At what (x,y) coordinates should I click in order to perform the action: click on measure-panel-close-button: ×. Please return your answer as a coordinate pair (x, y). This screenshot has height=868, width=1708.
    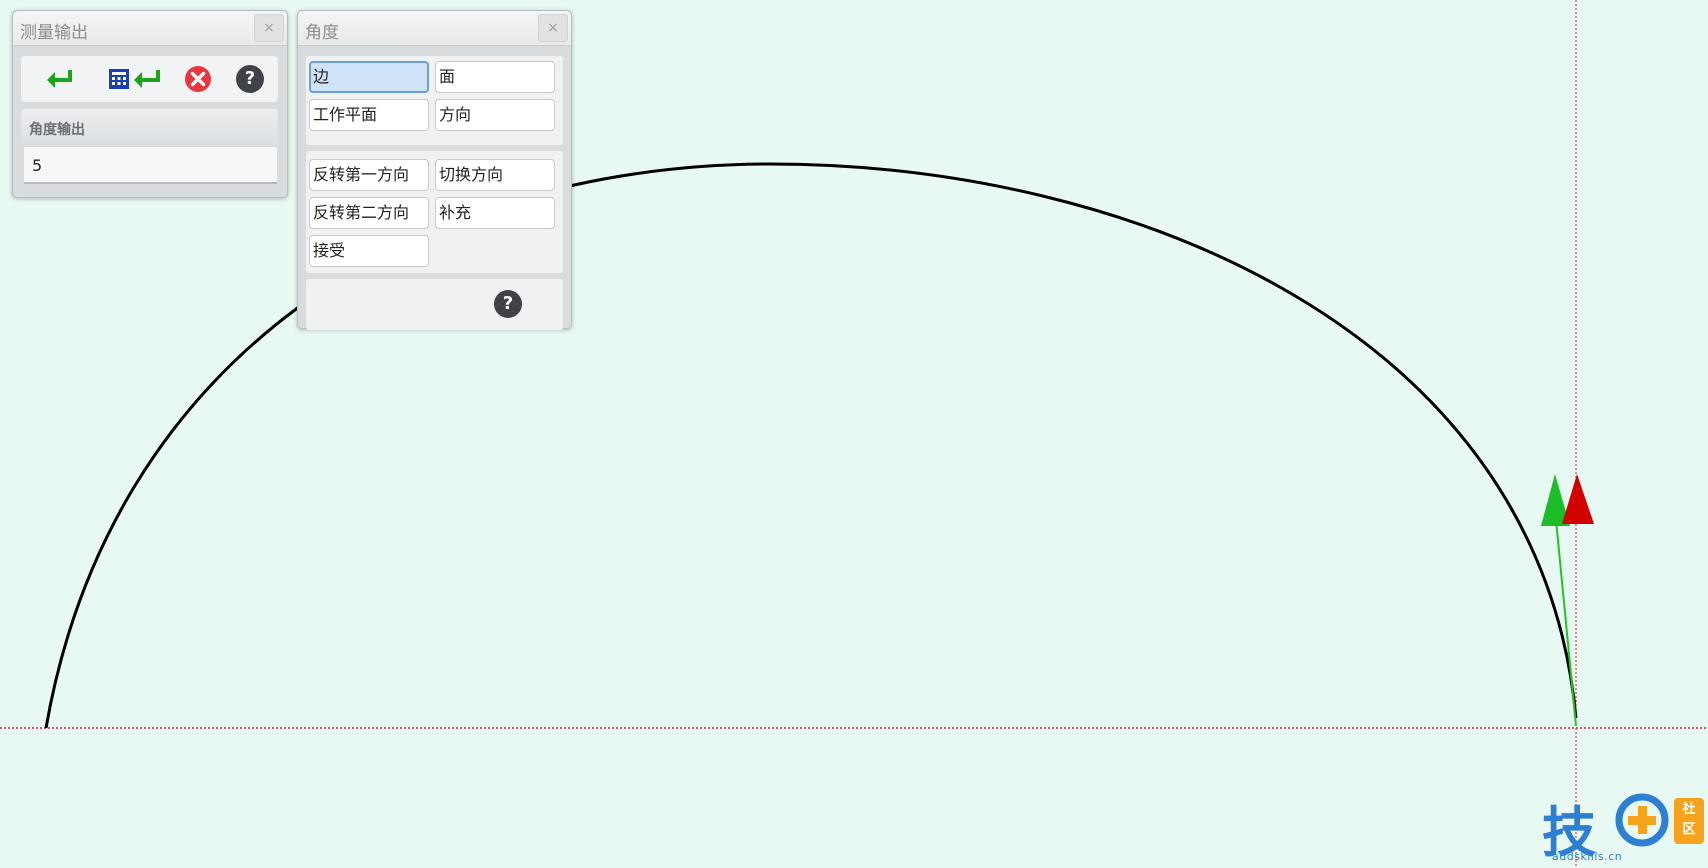
    Looking at the image, I should click on (269, 28).